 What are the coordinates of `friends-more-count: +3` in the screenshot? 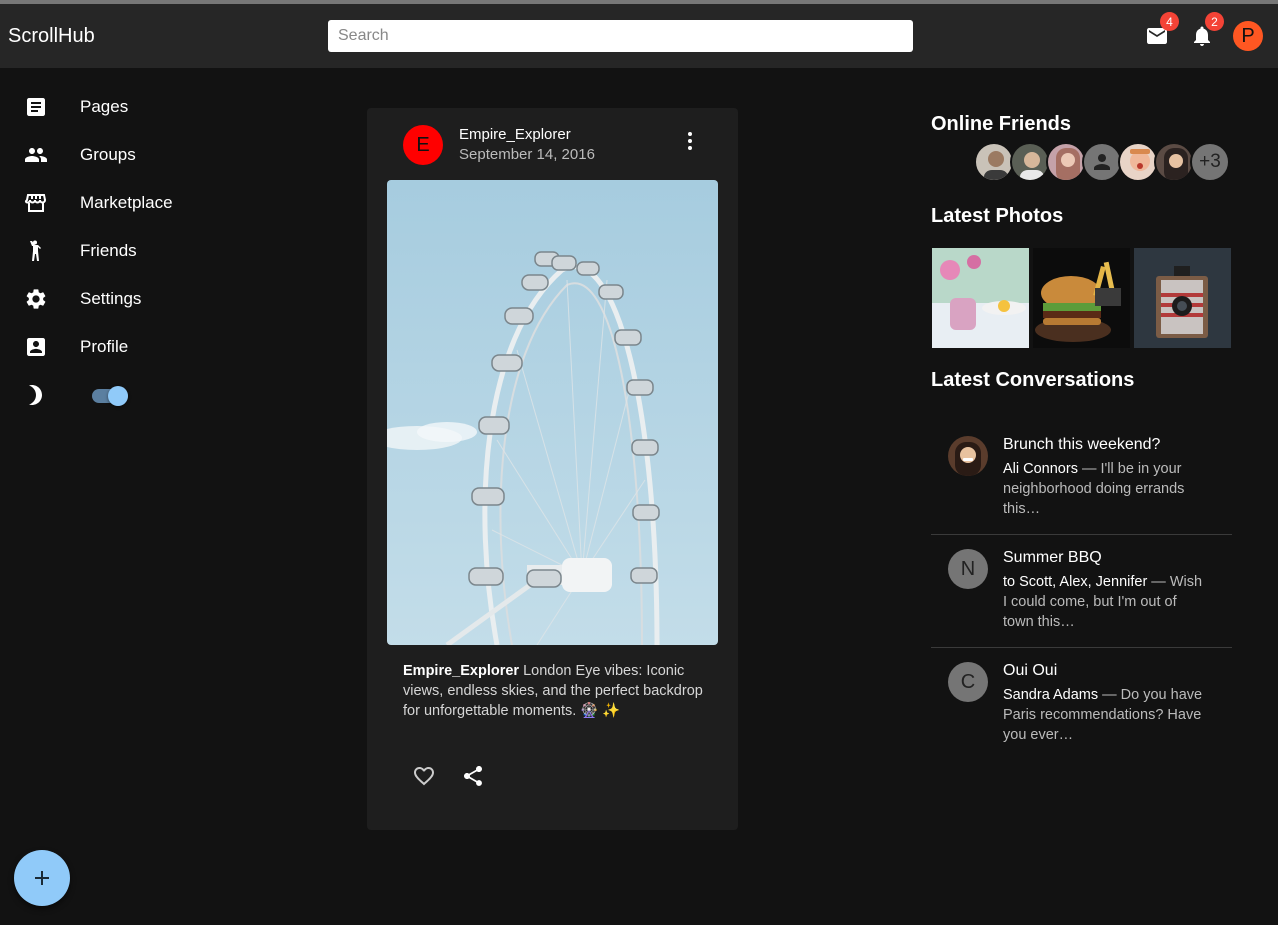 It's located at (1210, 162).